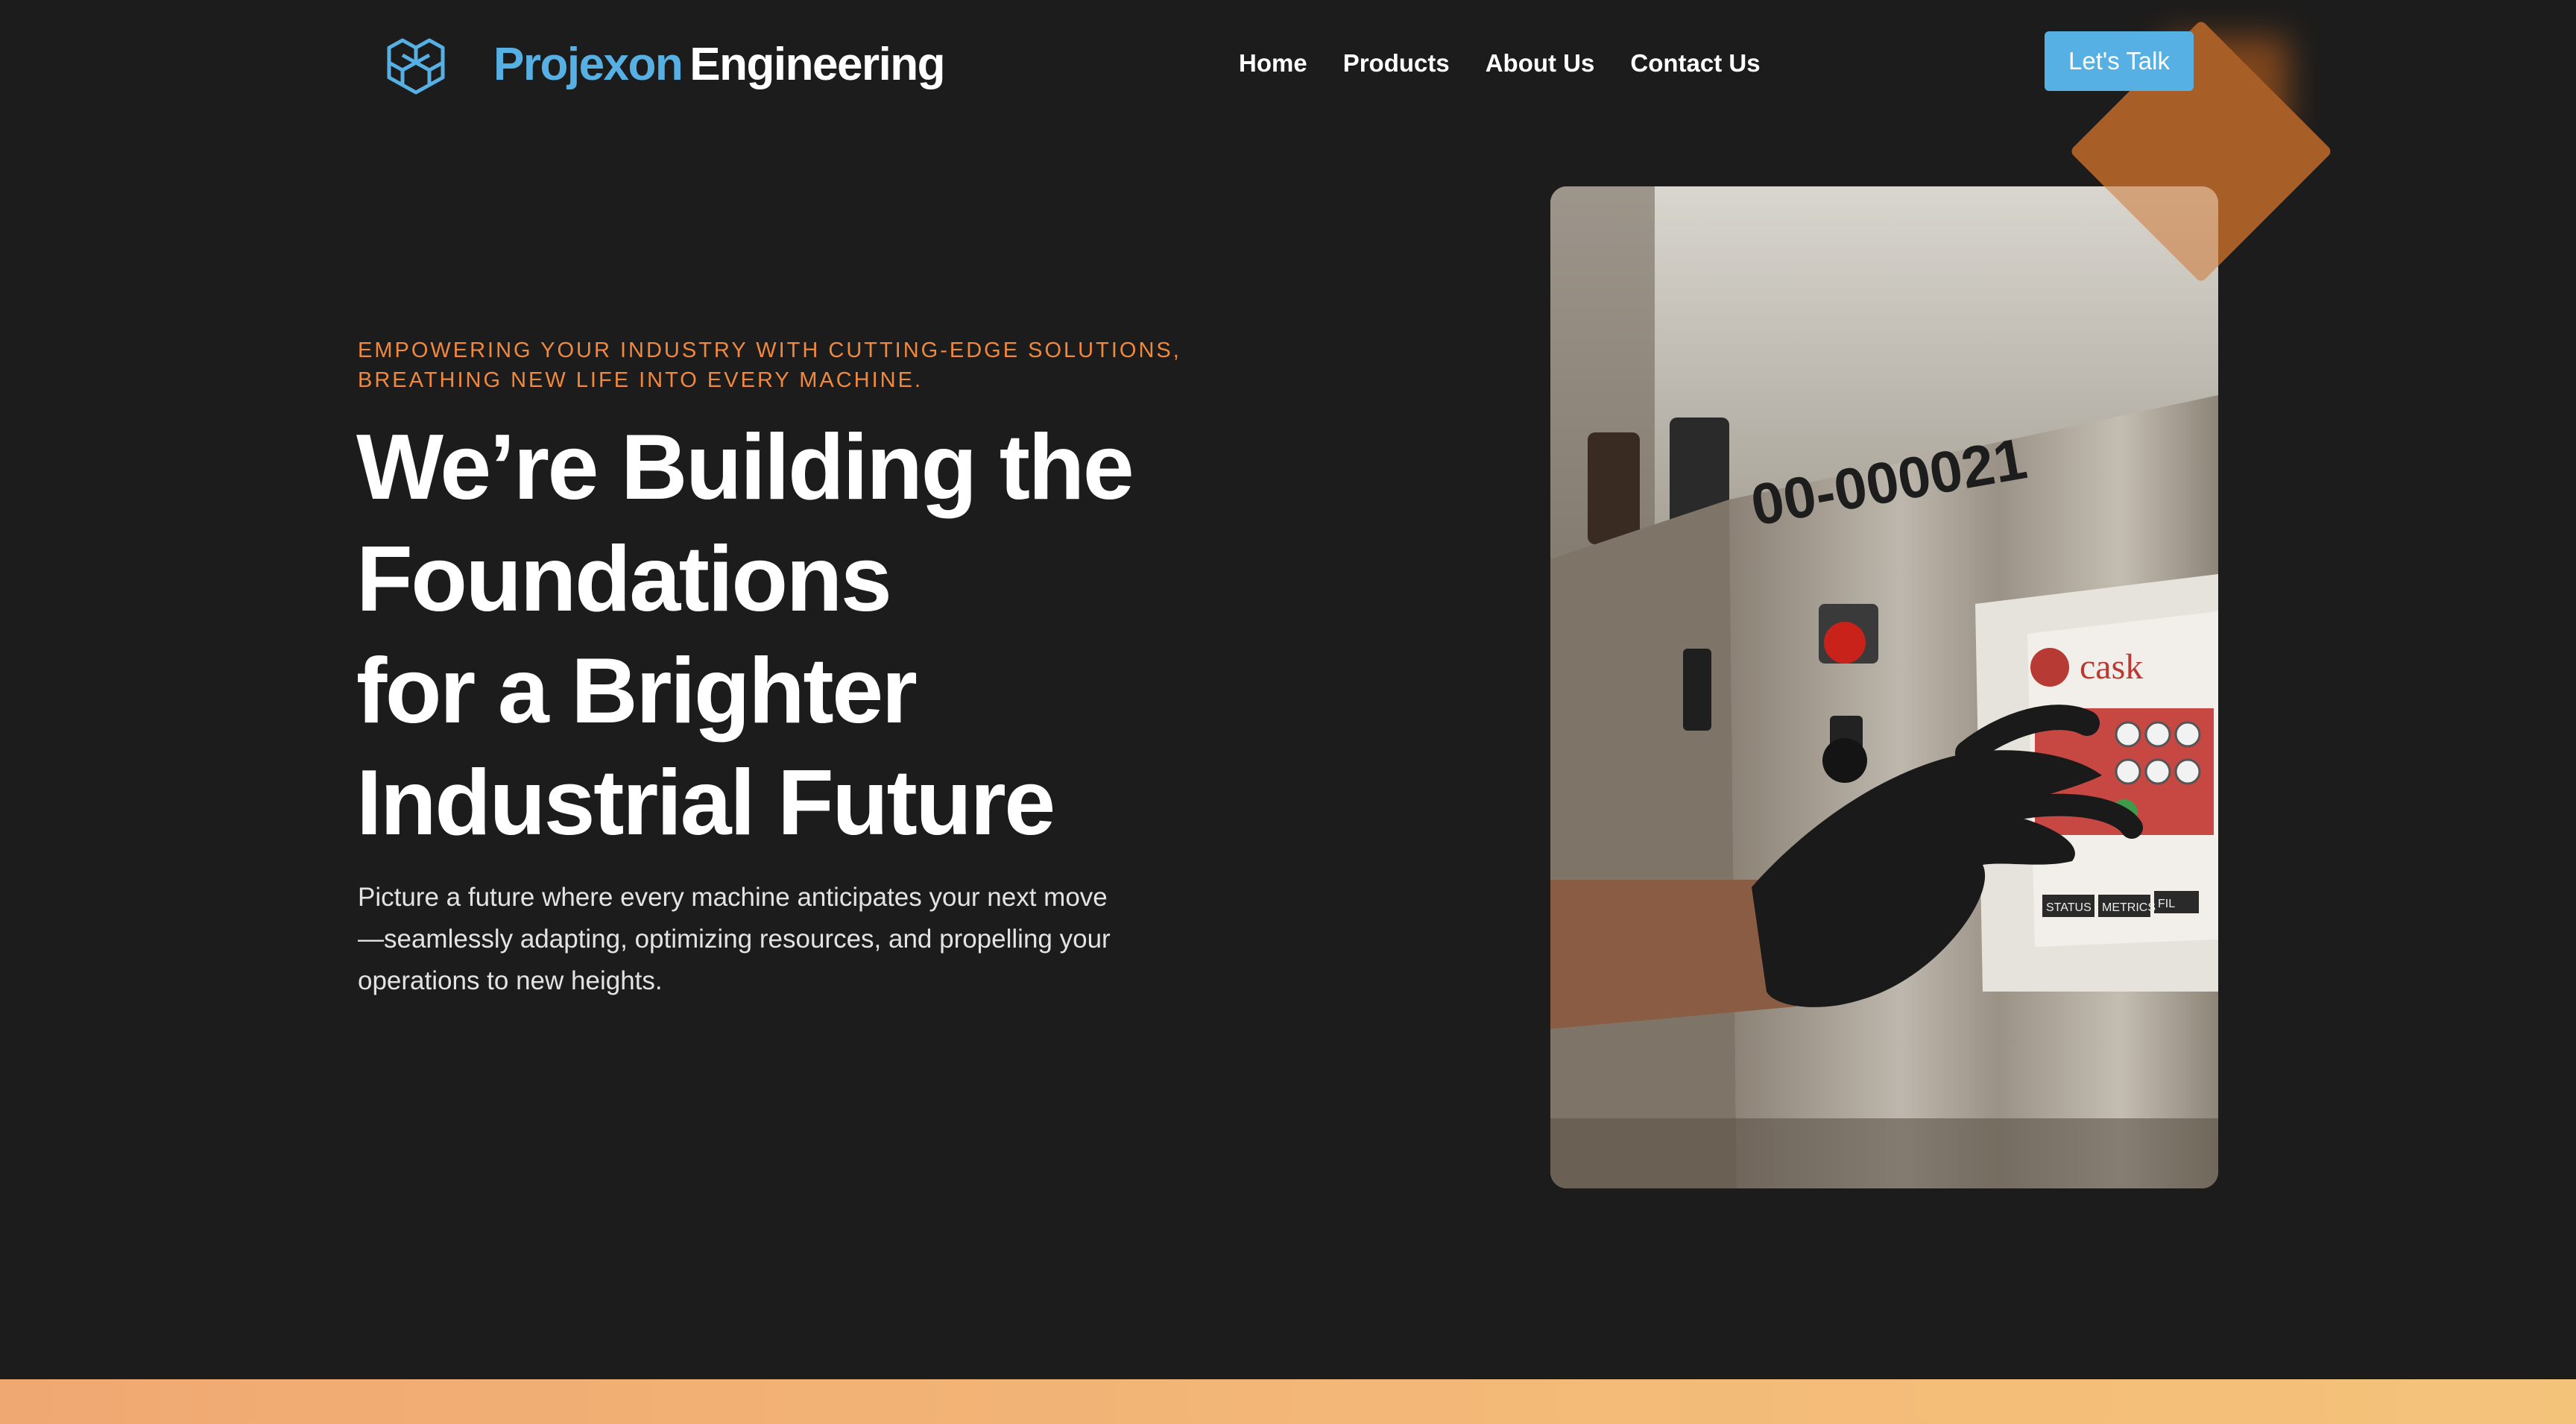 This screenshot has height=1424, width=2576. Describe the element at coordinates (2069, 908) in the screenshot. I see `screen-tab-status: STATUS` at that location.